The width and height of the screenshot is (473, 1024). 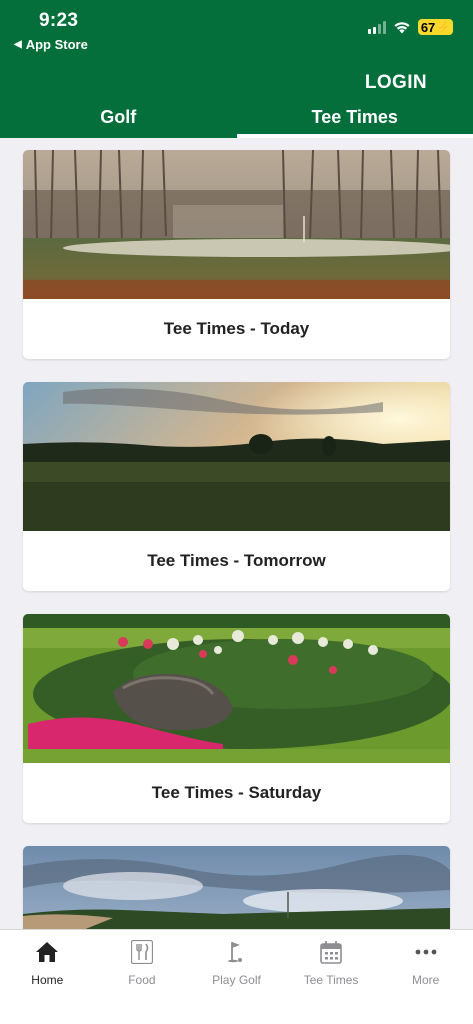 I want to click on card-image-golf-course-morning, so click(x=236, y=224).